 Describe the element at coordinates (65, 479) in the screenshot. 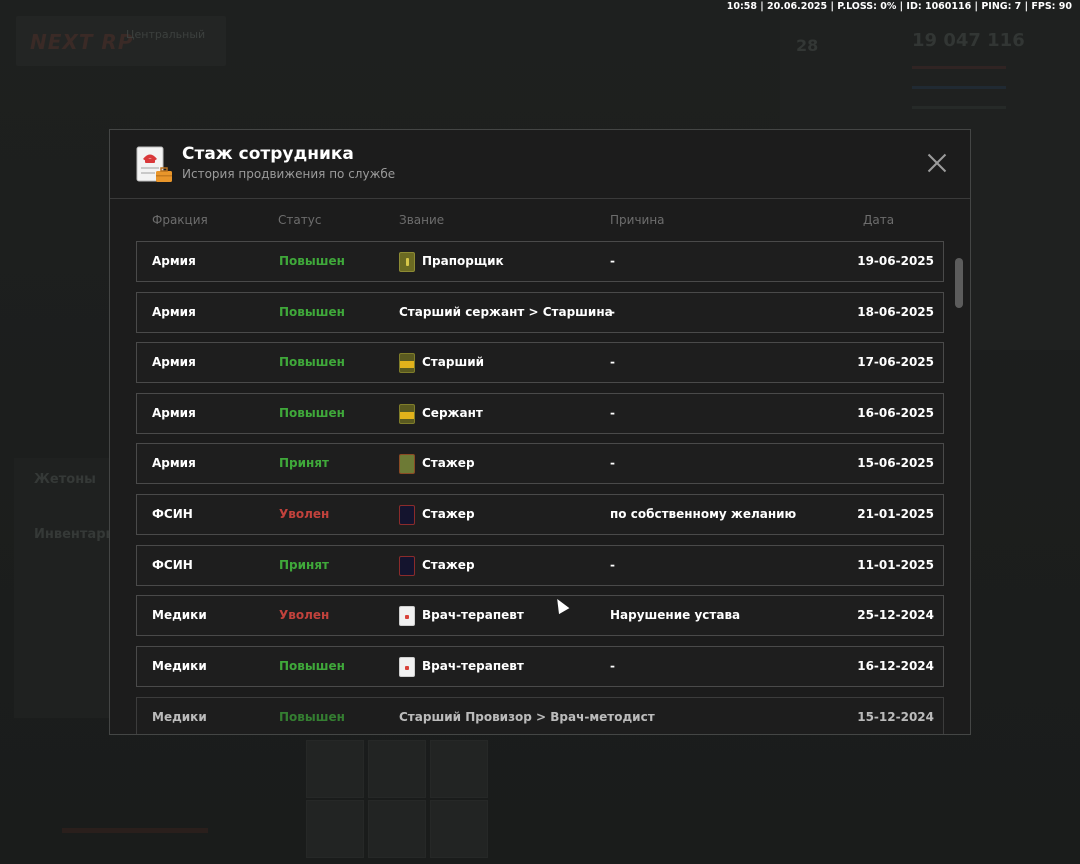

I see `side-tab-tokens: Жетоны` at that location.